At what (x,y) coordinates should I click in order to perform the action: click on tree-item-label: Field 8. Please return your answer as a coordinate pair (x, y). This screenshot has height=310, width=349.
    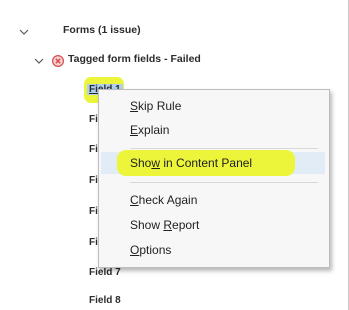
    Looking at the image, I should click on (105, 300).